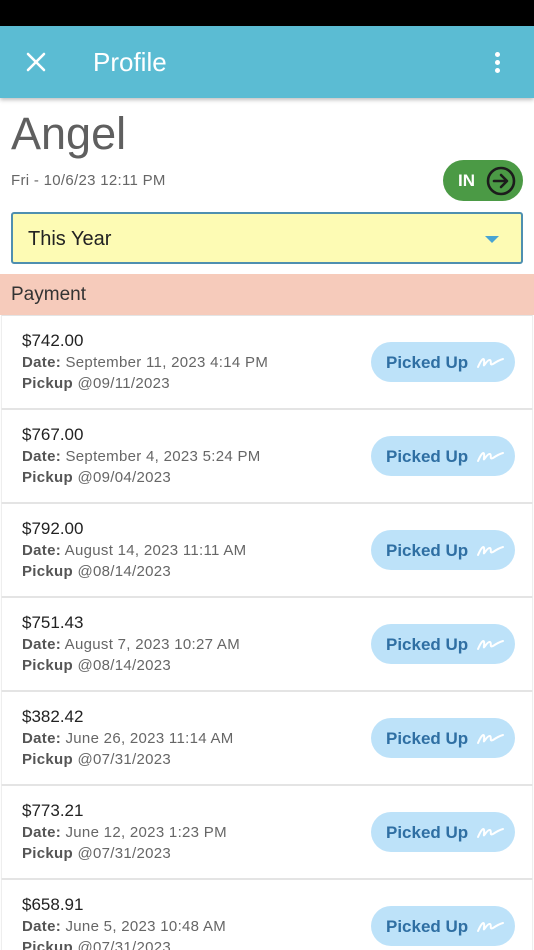 The image size is (534, 950). What do you see at coordinates (267, 13) in the screenshot?
I see `system-status-bar` at bounding box center [267, 13].